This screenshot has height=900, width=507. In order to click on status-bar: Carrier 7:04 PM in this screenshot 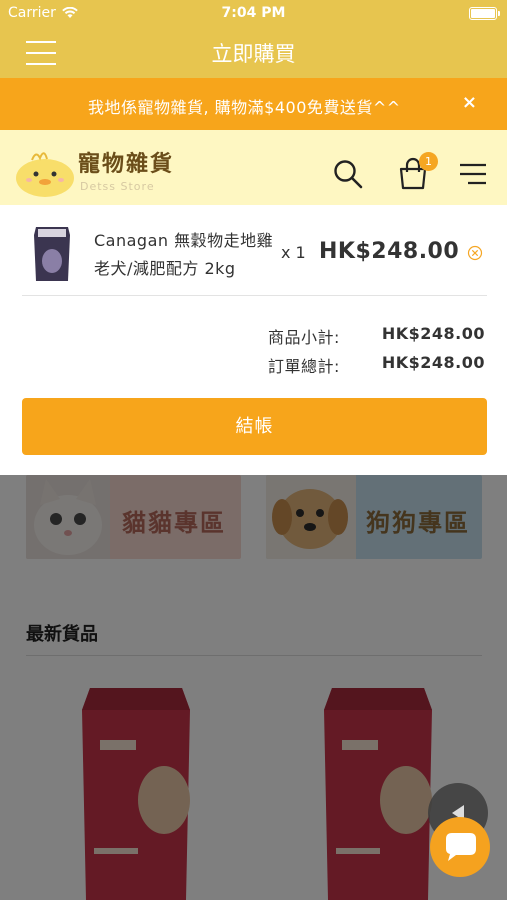, I will do `click(253, 14)`.